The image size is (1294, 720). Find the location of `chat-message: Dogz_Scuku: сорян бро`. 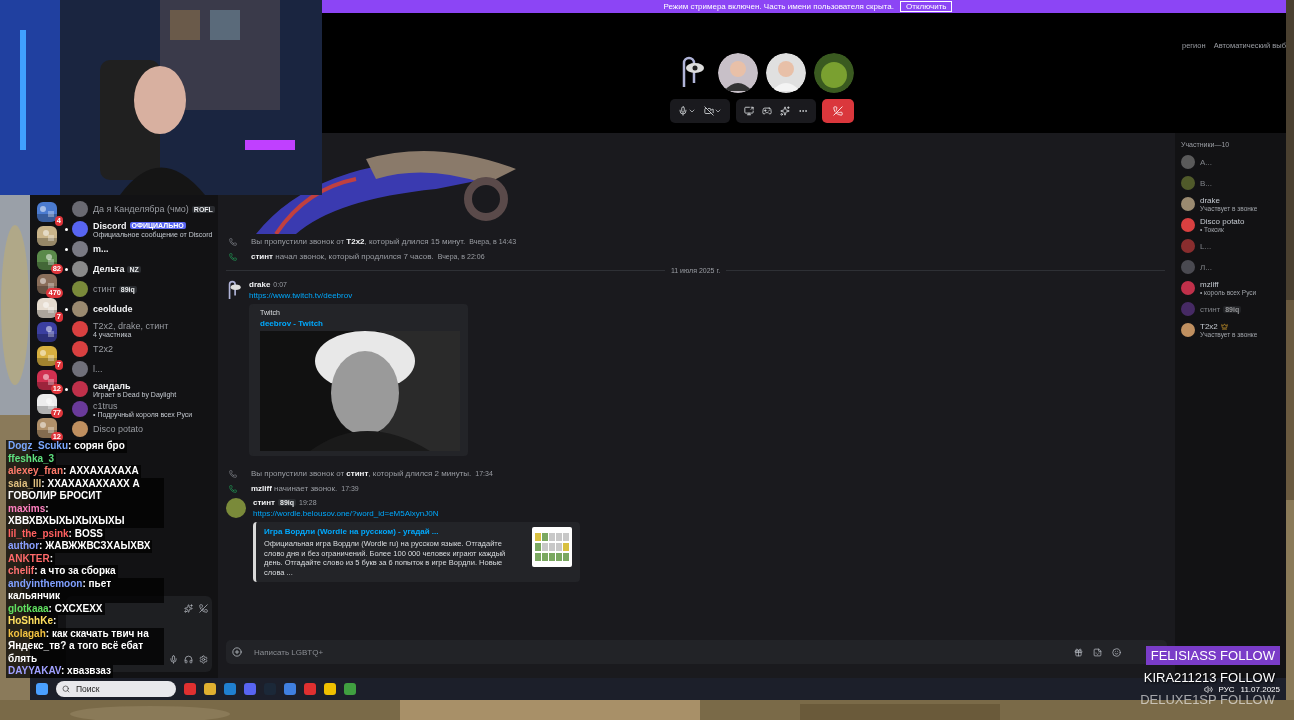

chat-message: Dogz_Scuku: сорян бро is located at coordinates (66, 446).